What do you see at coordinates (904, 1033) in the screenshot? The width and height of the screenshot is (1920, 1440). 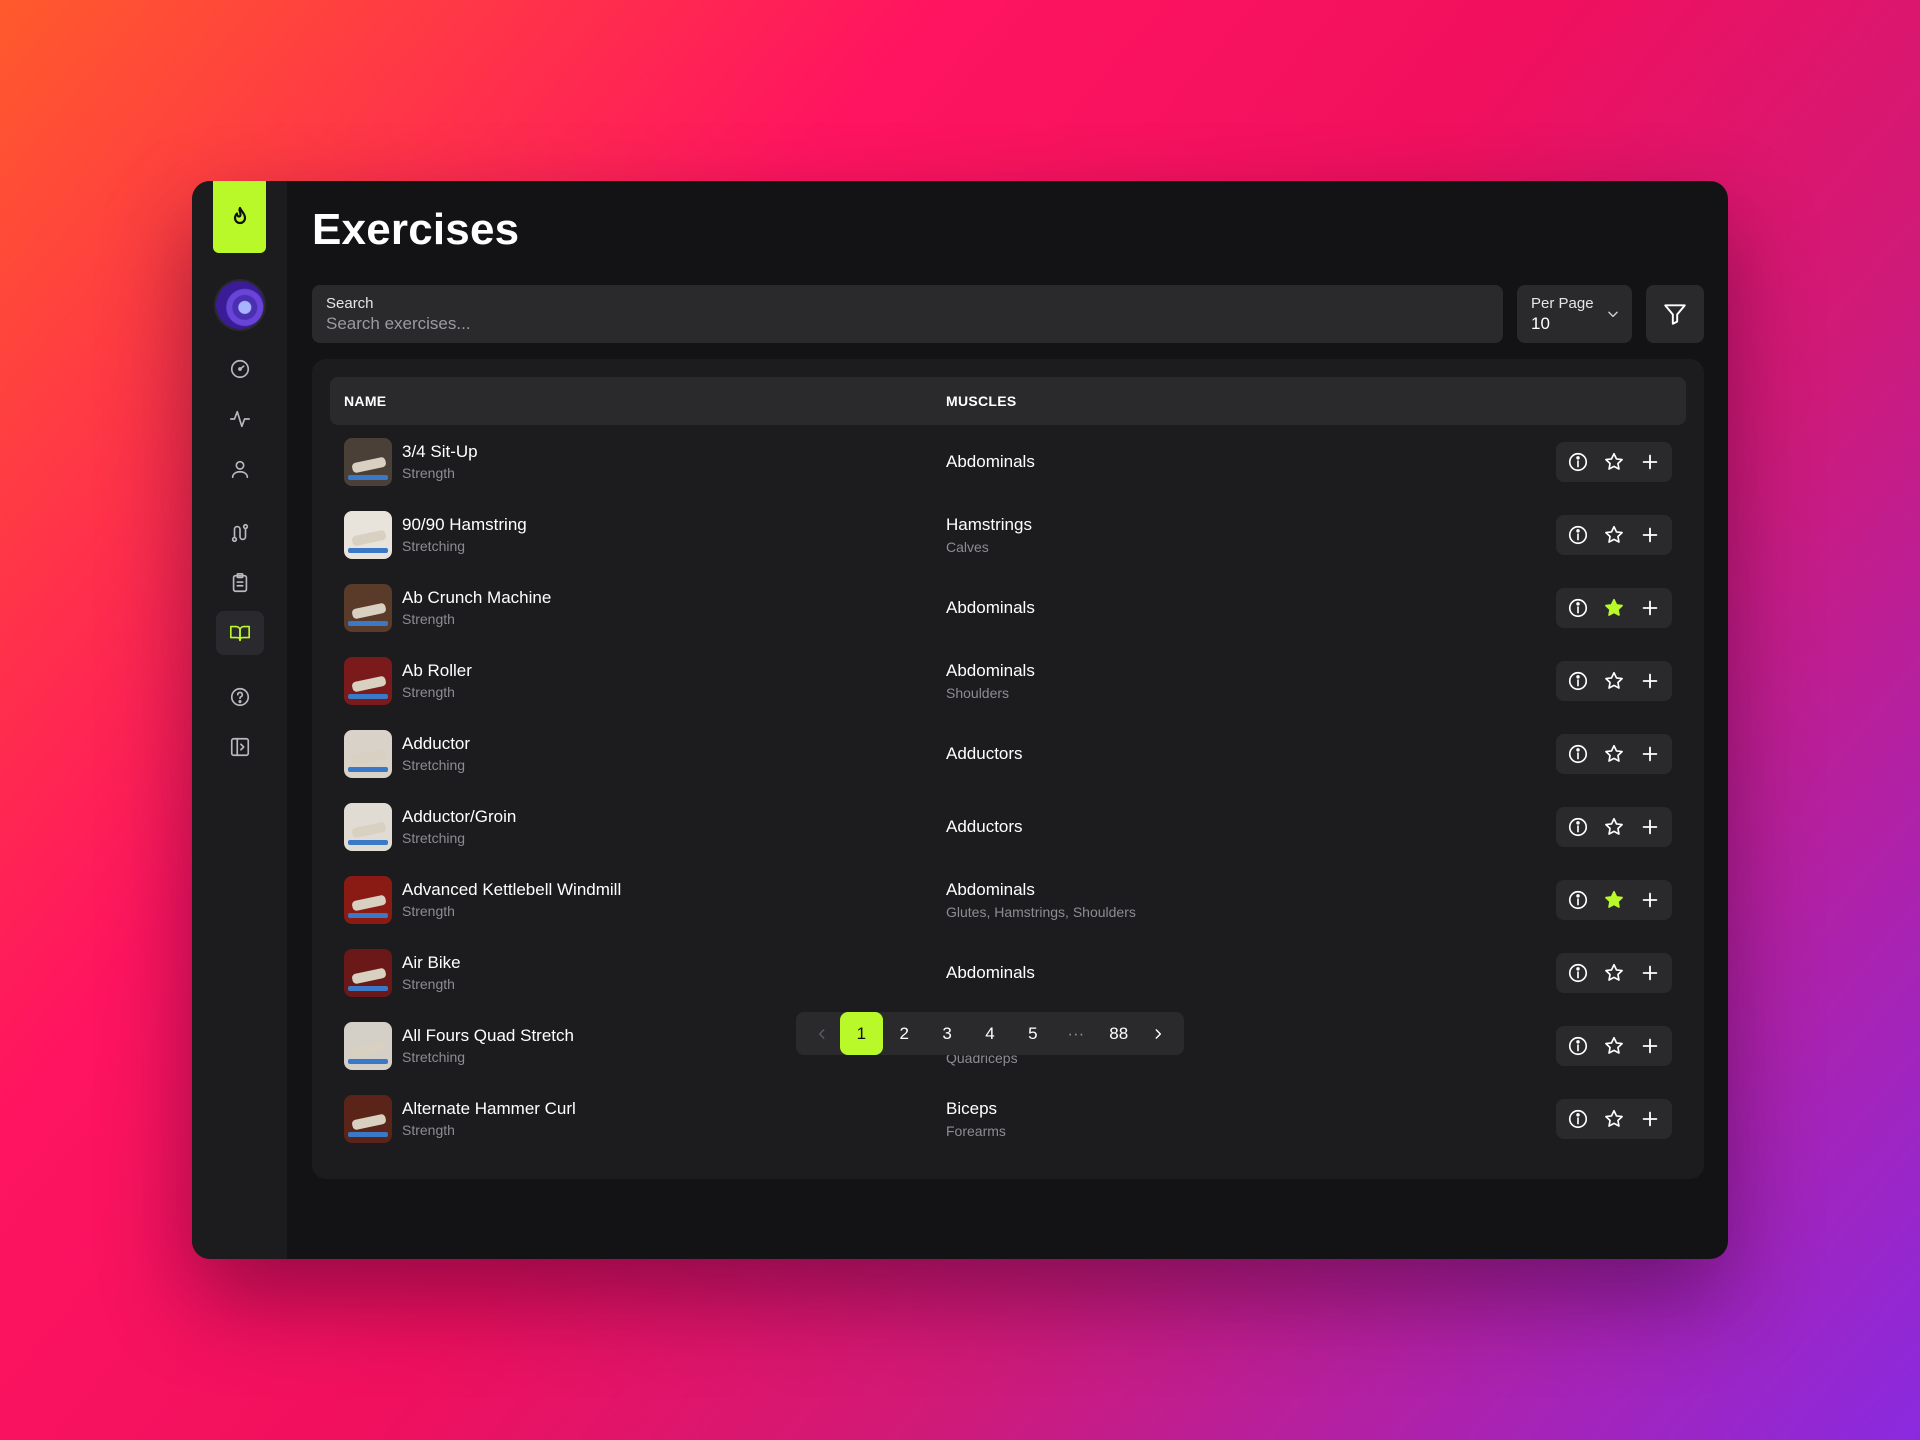 I see `page-button-2: 2` at bounding box center [904, 1033].